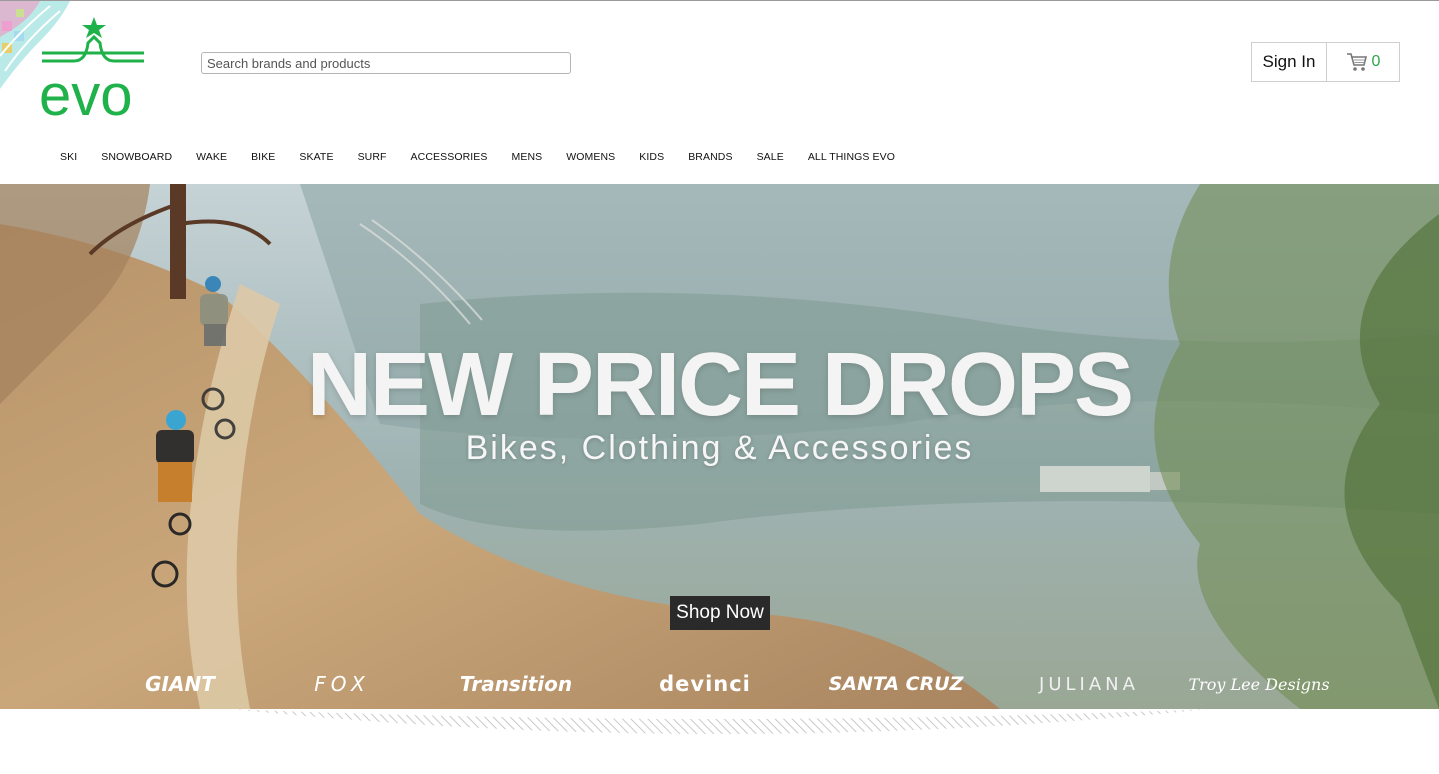  Describe the element at coordinates (263, 157) in the screenshot. I see `nav-item-bike: BIKE` at that location.